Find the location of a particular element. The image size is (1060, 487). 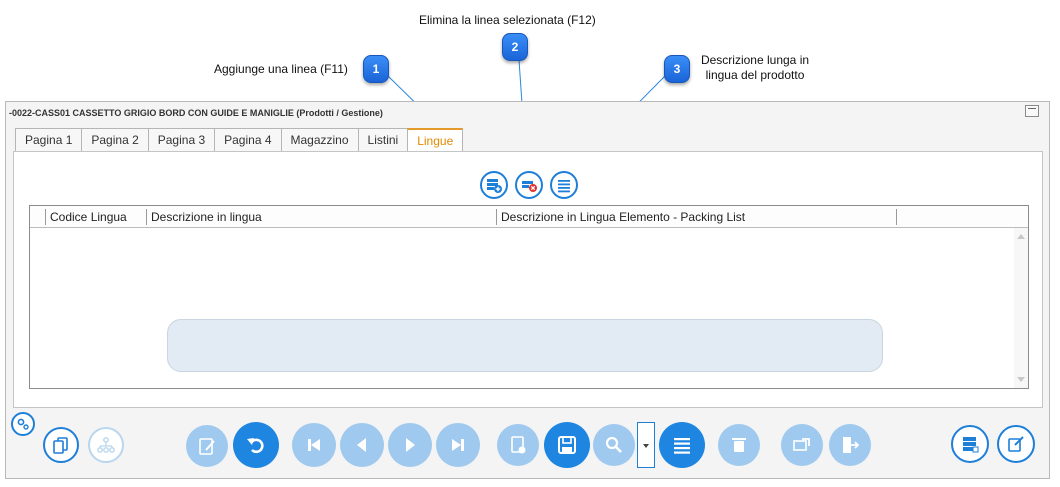

previous-record-button is located at coordinates (362, 445).